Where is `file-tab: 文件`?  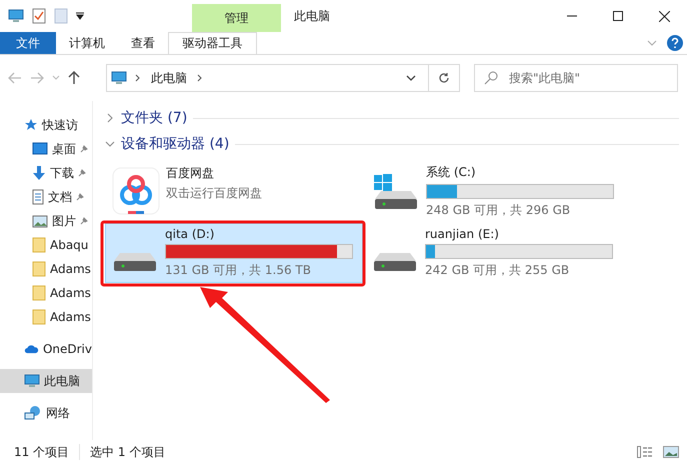 file-tab: 文件 is located at coordinates (28, 43).